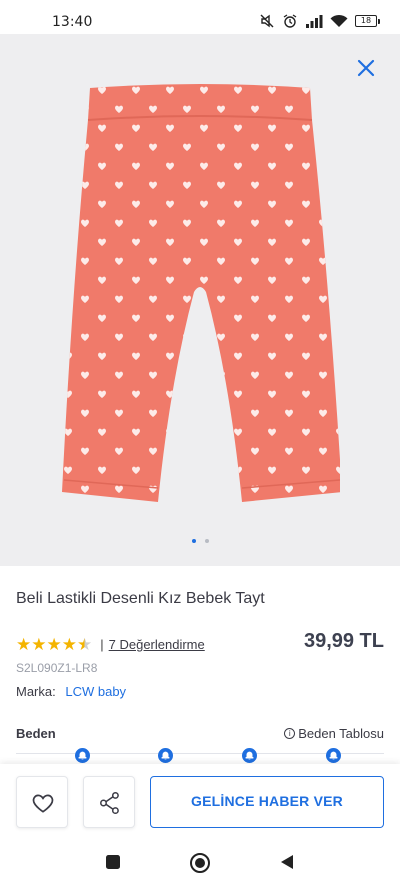  I want to click on close-icon, so click(366, 68).